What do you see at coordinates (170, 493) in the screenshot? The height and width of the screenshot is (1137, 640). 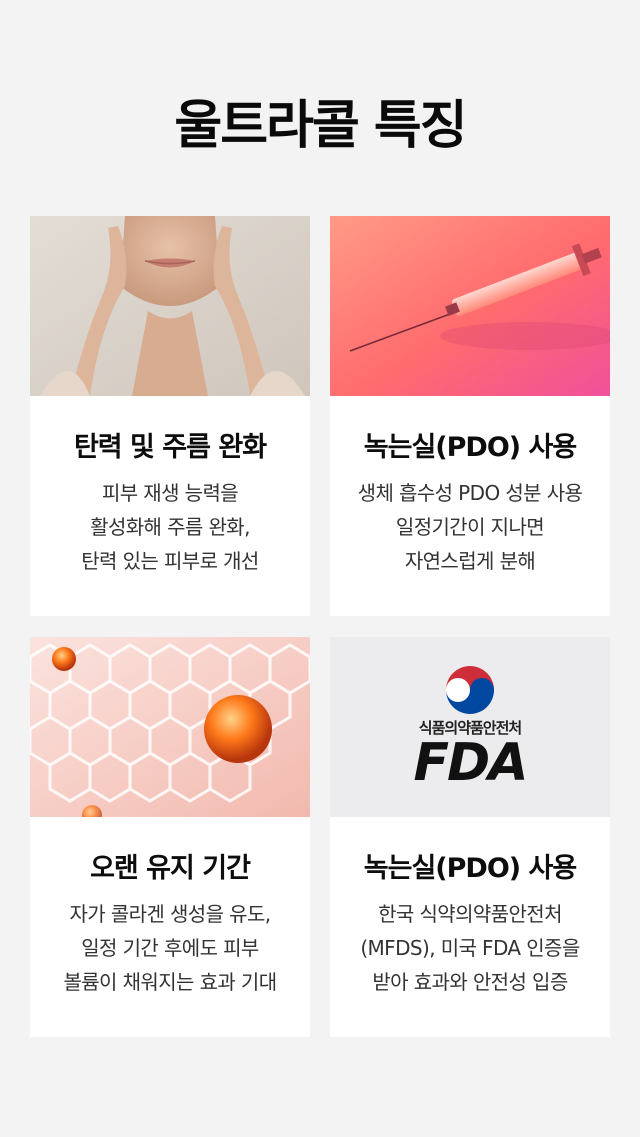 I see `card-description-line: 피부 재생 능력을` at bounding box center [170, 493].